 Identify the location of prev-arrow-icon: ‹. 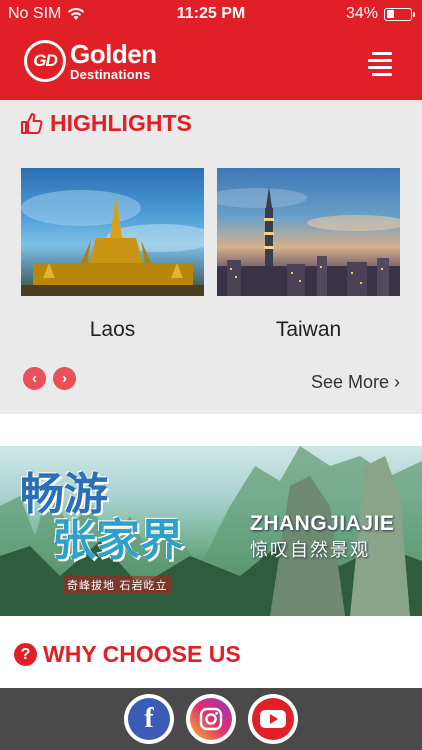
(34, 378).